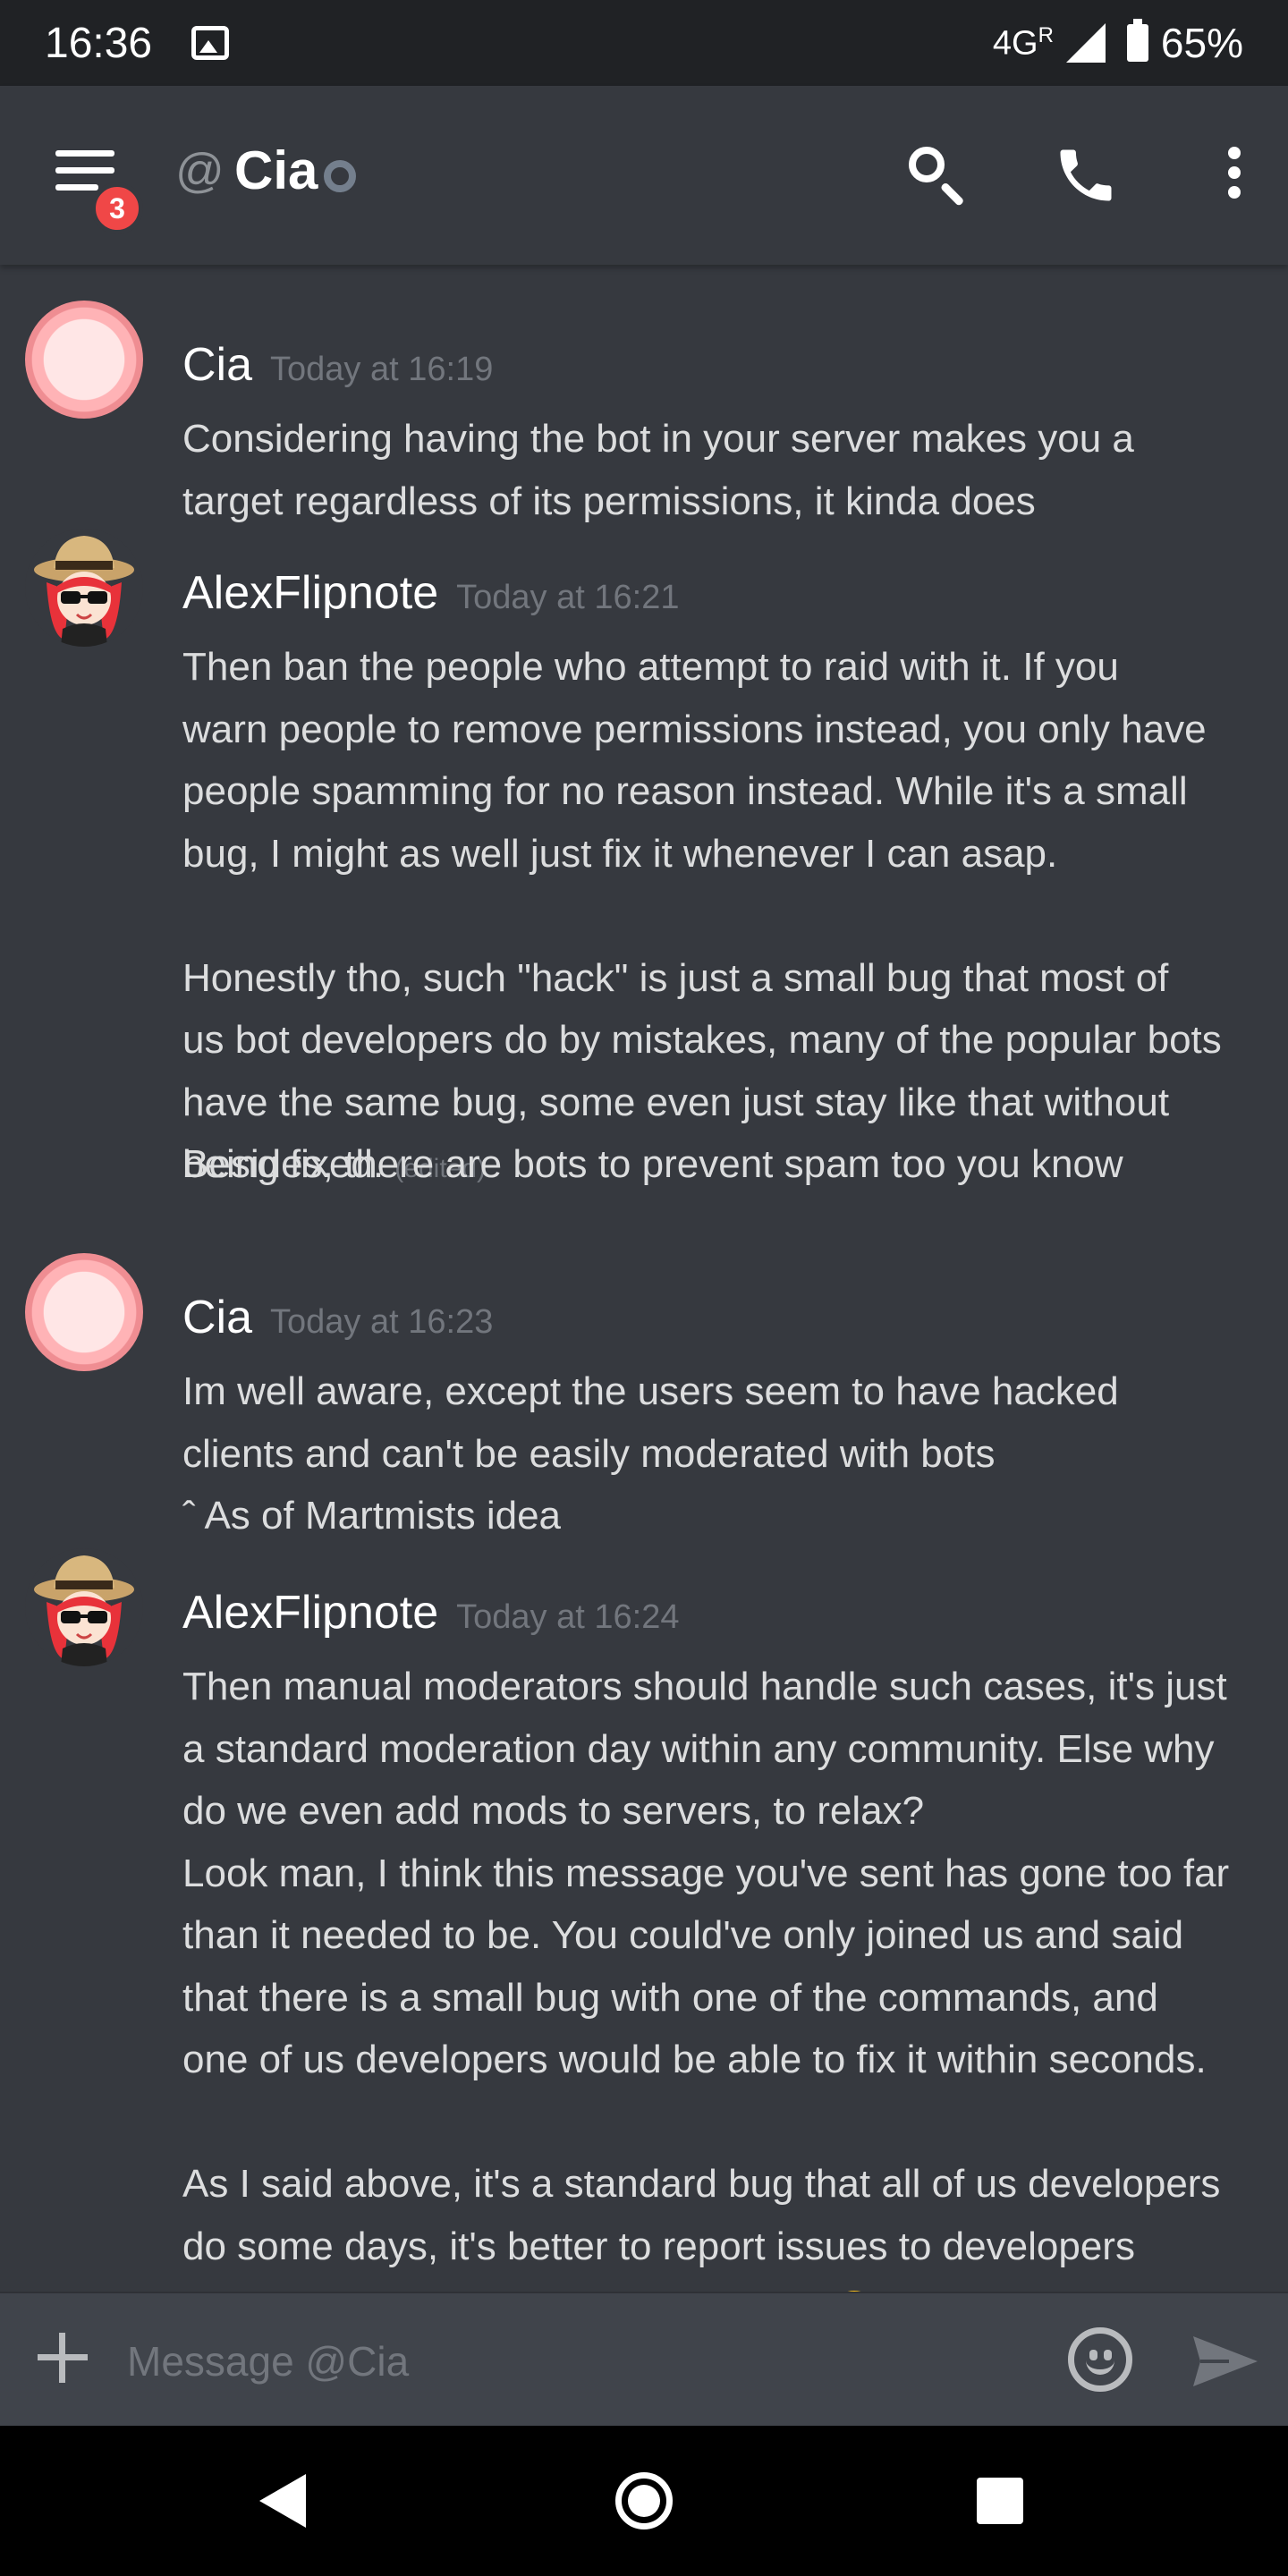 This screenshot has height=2576, width=1288. What do you see at coordinates (937, 175) in the screenshot?
I see `search-icon` at bounding box center [937, 175].